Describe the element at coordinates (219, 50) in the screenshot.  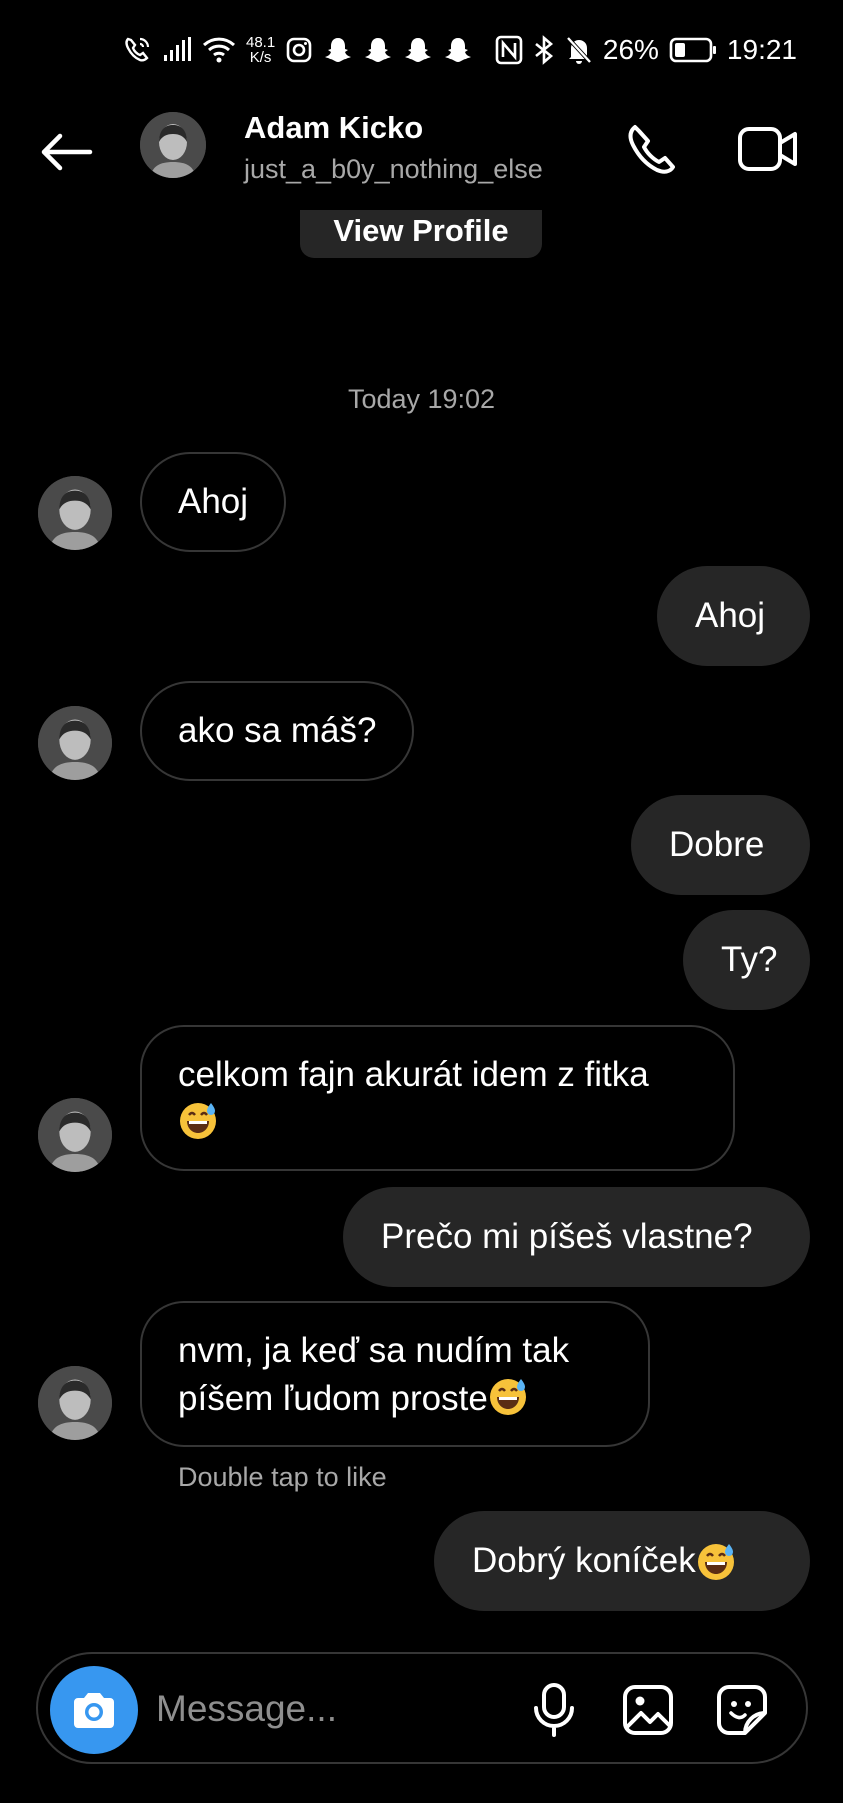
I see `wifi-icon` at that location.